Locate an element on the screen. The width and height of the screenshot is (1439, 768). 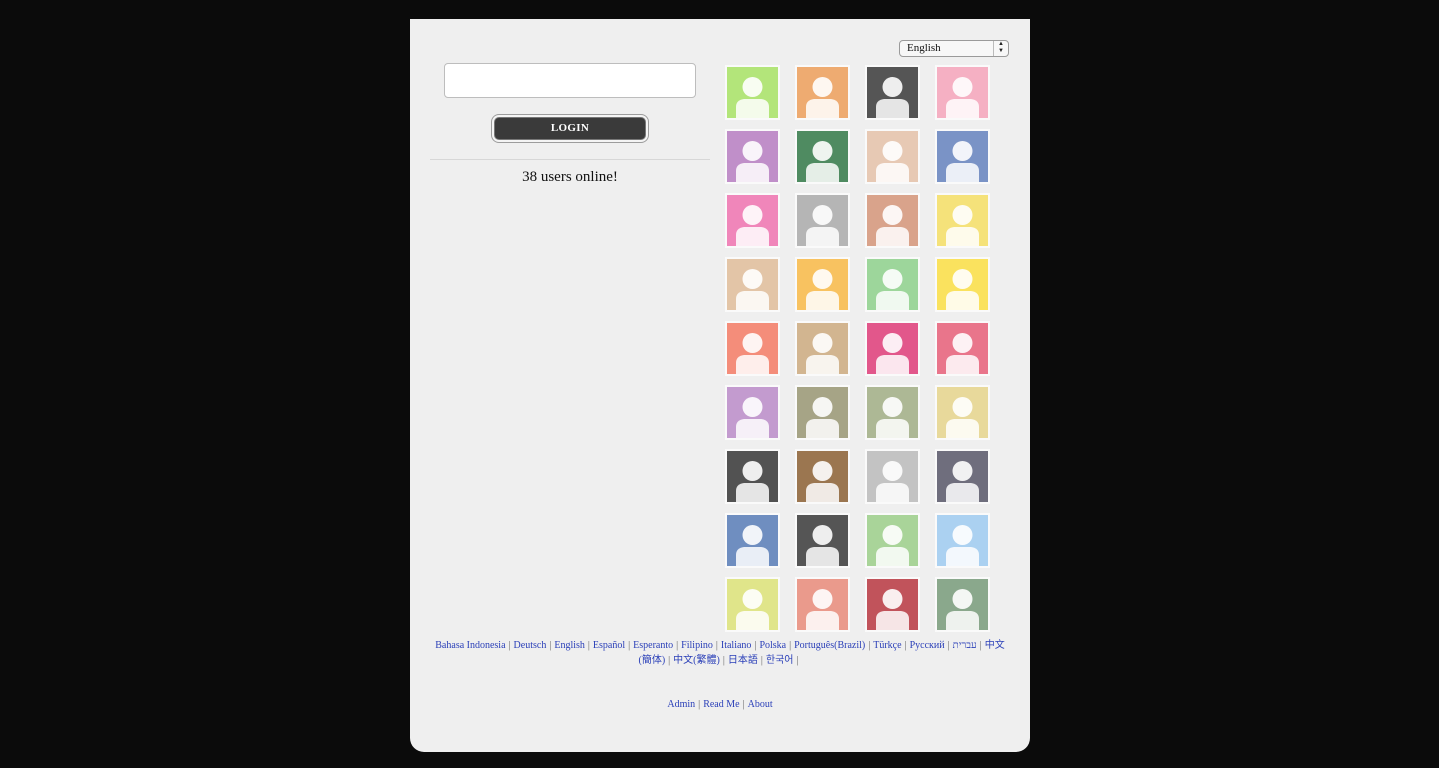
bald-avatar-icon is located at coordinates (752, 604).